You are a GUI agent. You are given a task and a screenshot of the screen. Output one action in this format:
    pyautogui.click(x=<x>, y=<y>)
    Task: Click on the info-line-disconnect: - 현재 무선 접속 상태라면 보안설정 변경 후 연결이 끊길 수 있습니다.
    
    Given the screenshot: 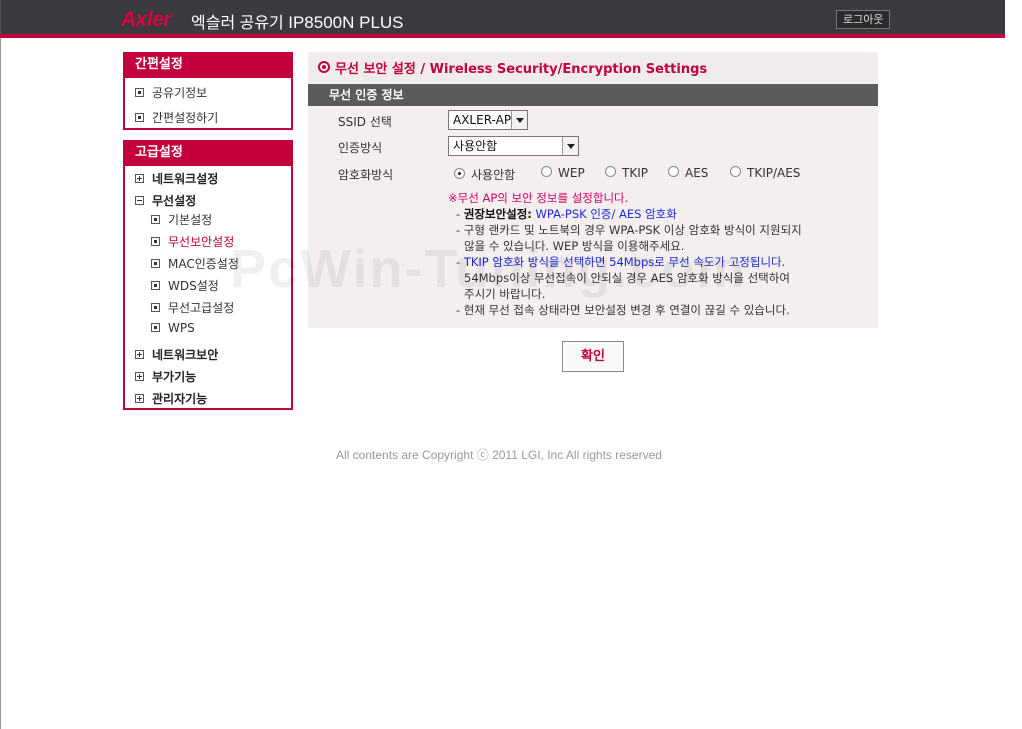 What is the action you would take?
    pyautogui.click(x=623, y=310)
    